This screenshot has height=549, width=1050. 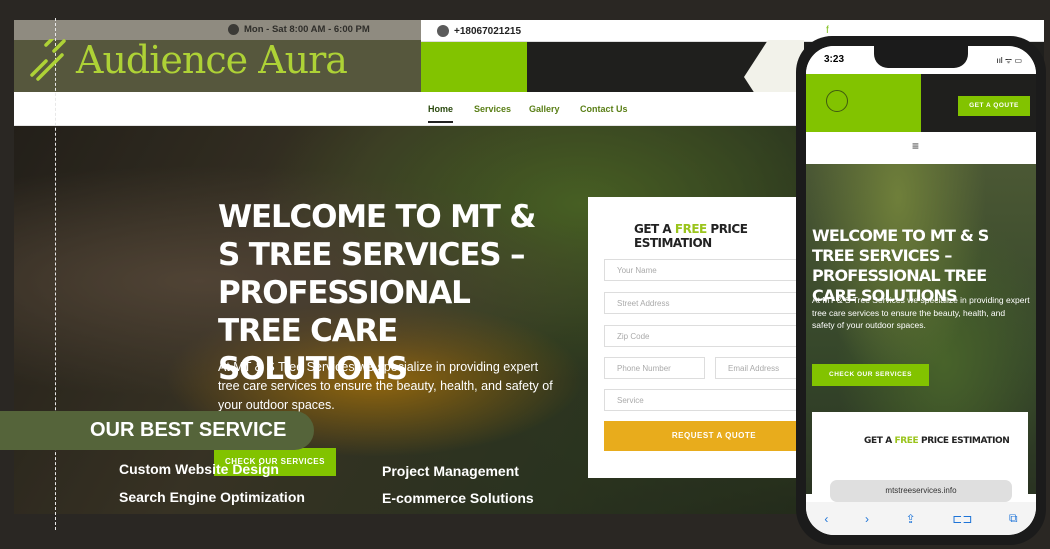 I want to click on phone-number: +18067021215, so click(x=479, y=31).